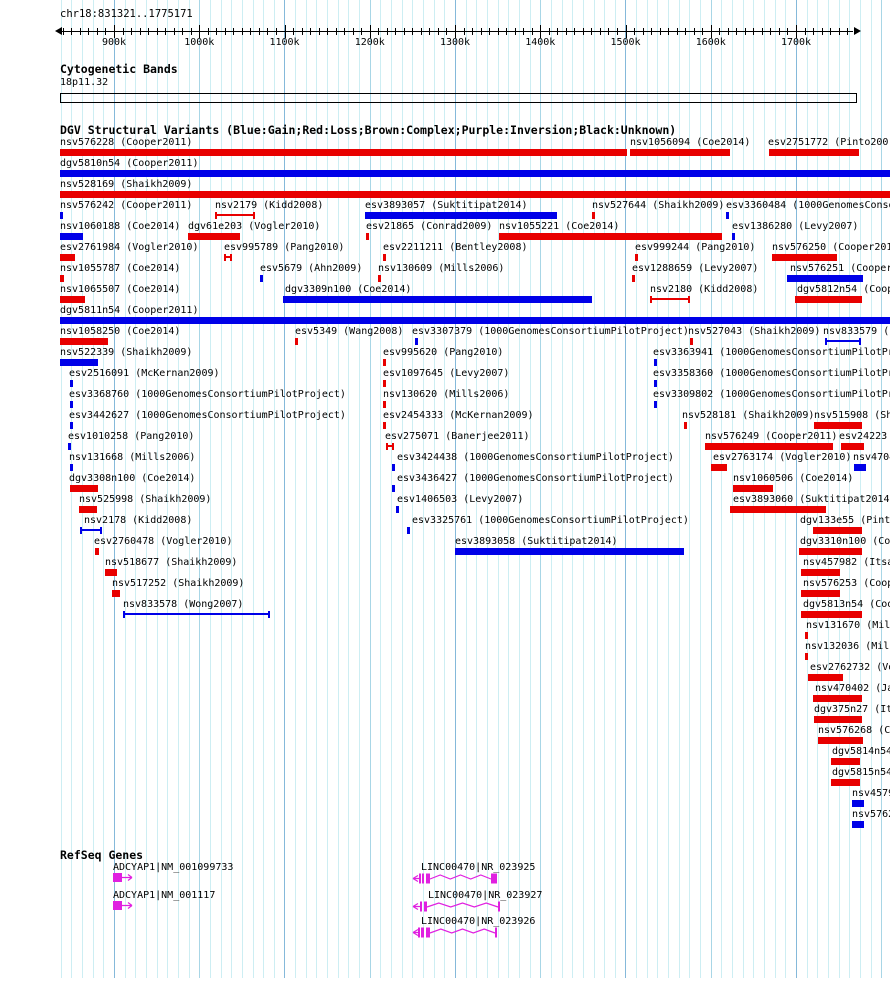 This screenshot has height=983, width=890. I want to click on variant-label: nsv1060188 (Coe2014), so click(120, 226).